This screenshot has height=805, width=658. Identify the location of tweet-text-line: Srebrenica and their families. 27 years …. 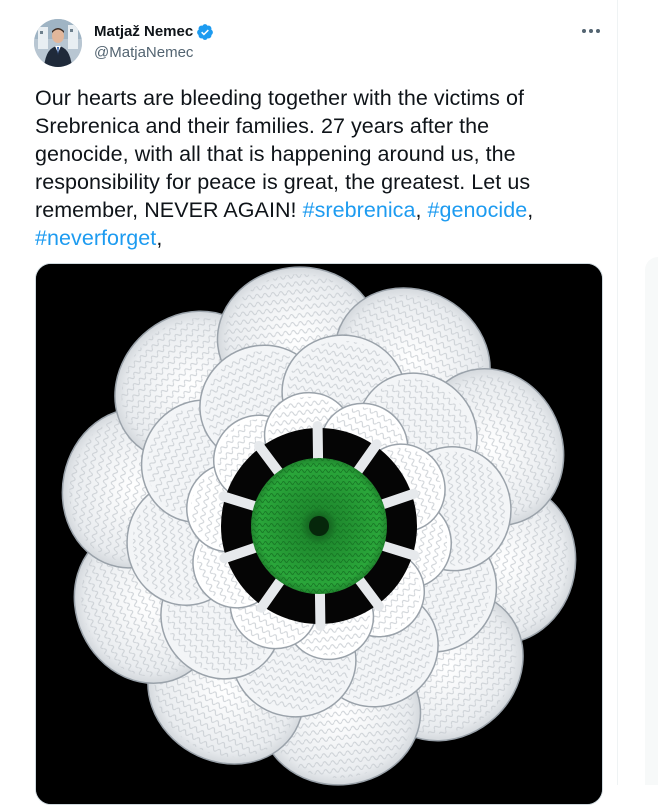
(262, 126).